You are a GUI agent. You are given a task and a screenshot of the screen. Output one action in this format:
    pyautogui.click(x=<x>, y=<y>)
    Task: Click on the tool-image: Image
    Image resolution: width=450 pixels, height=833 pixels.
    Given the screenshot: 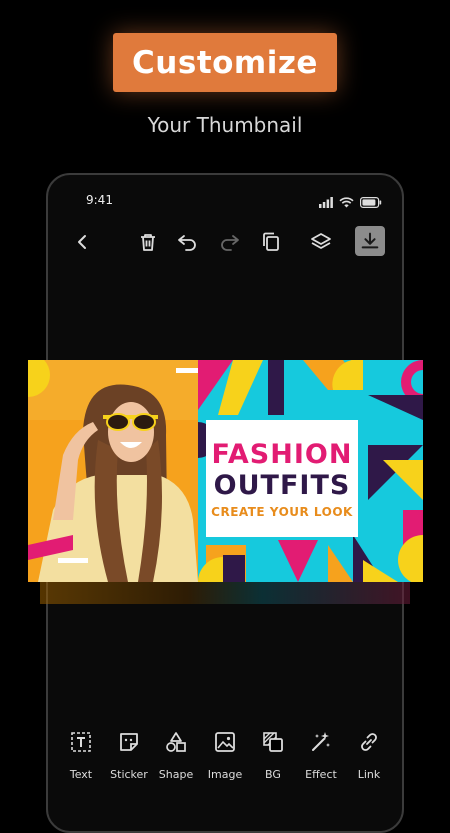 What is the action you would take?
    pyautogui.click(x=225, y=755)
    